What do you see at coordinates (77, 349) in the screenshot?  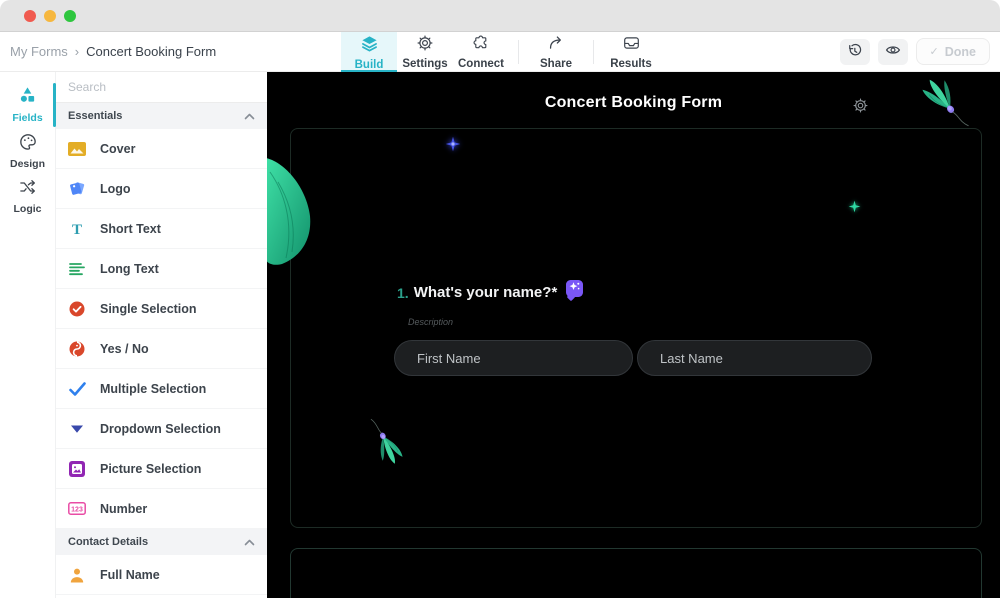 I see `yes-no-icon` at bounding box center [77, 349].